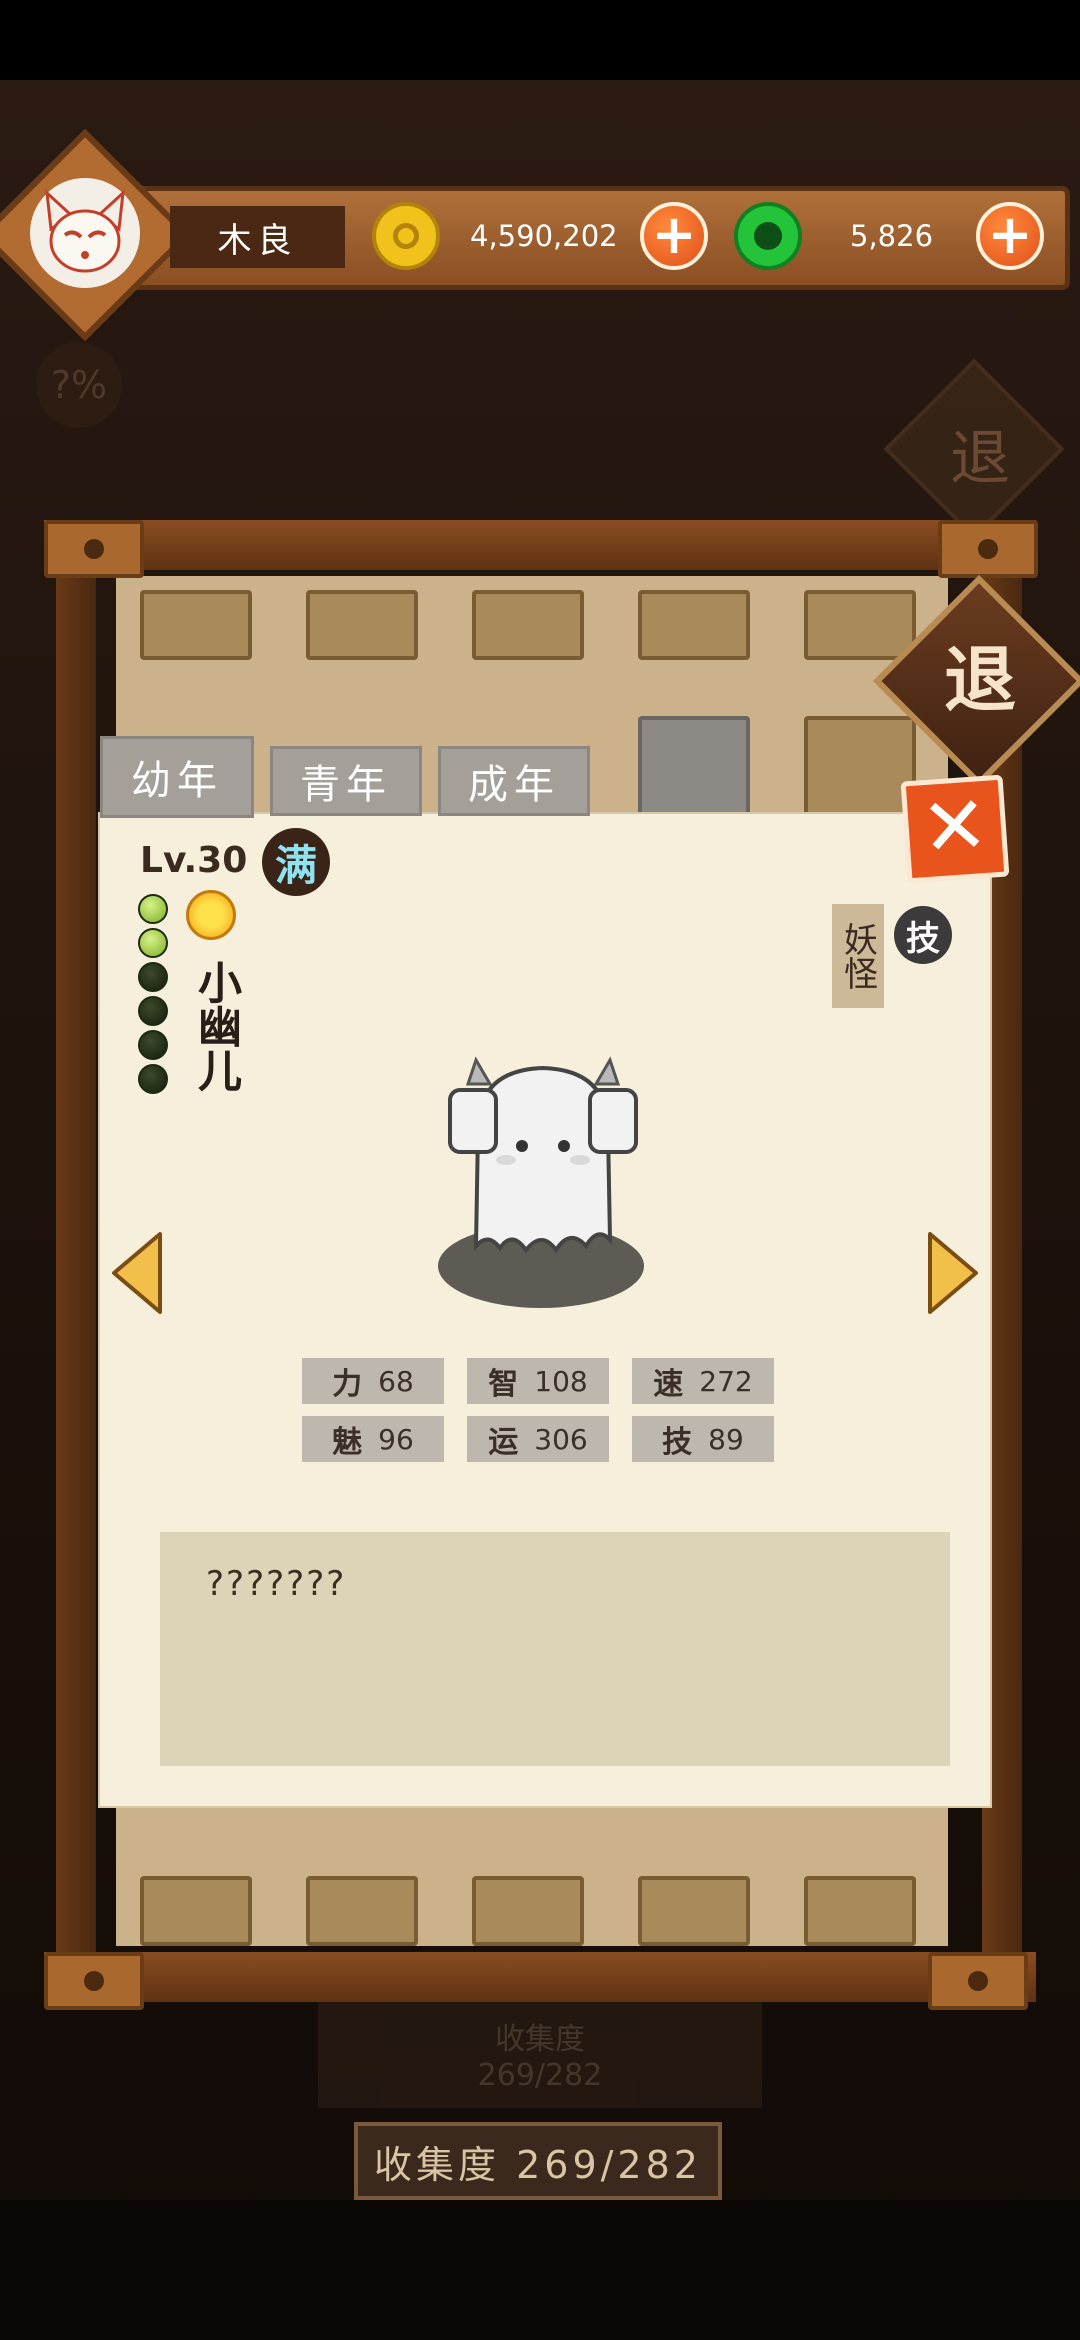 Image resolution: width=1080 pixels, height=2340 pixels. Describe the element at coordinates (373, 1381) in the screenshot. I see `stat-strength: 力 68` at that location.